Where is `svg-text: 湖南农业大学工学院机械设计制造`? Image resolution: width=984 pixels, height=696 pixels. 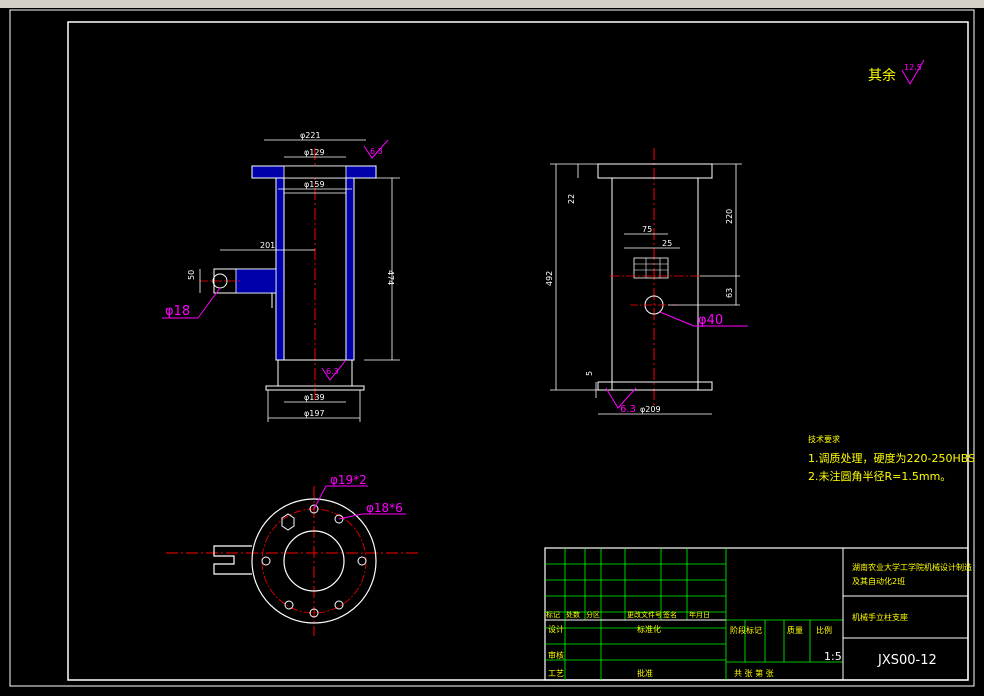
svg-text: 湖南农业大学工学院机械设计制造 is located at coordinates (912, 567).